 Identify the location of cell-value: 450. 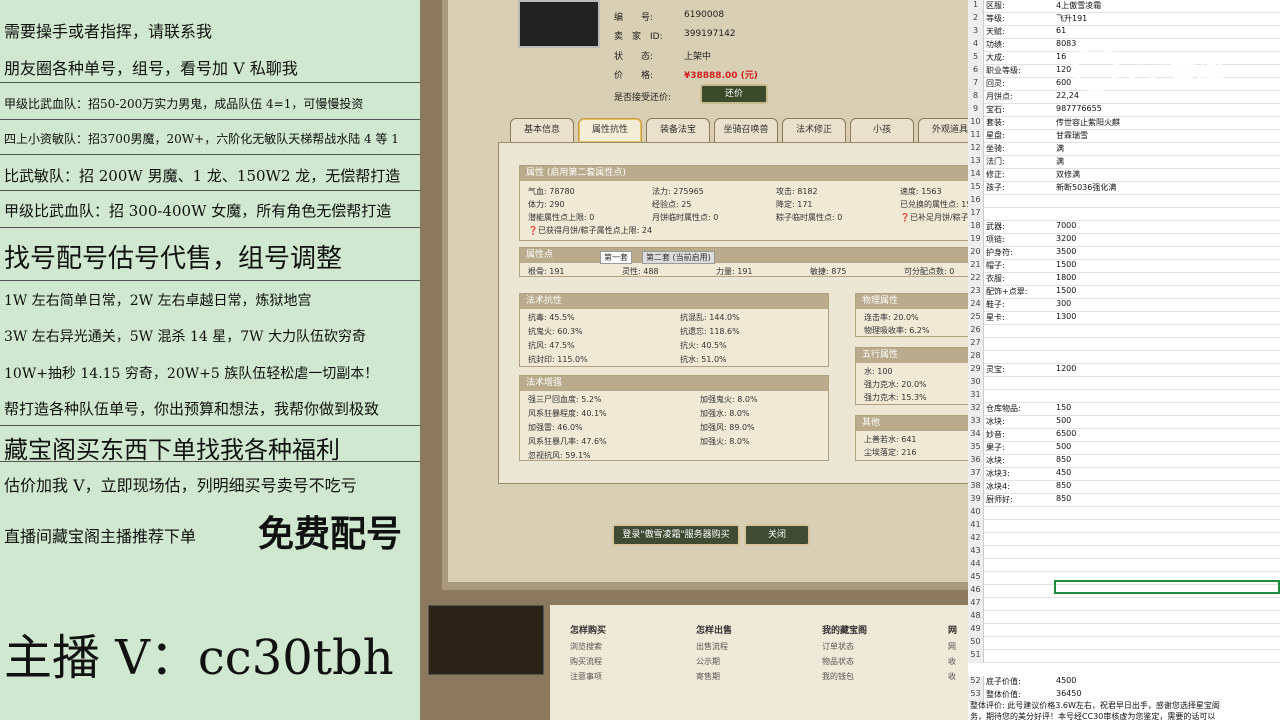
(1063, 472).